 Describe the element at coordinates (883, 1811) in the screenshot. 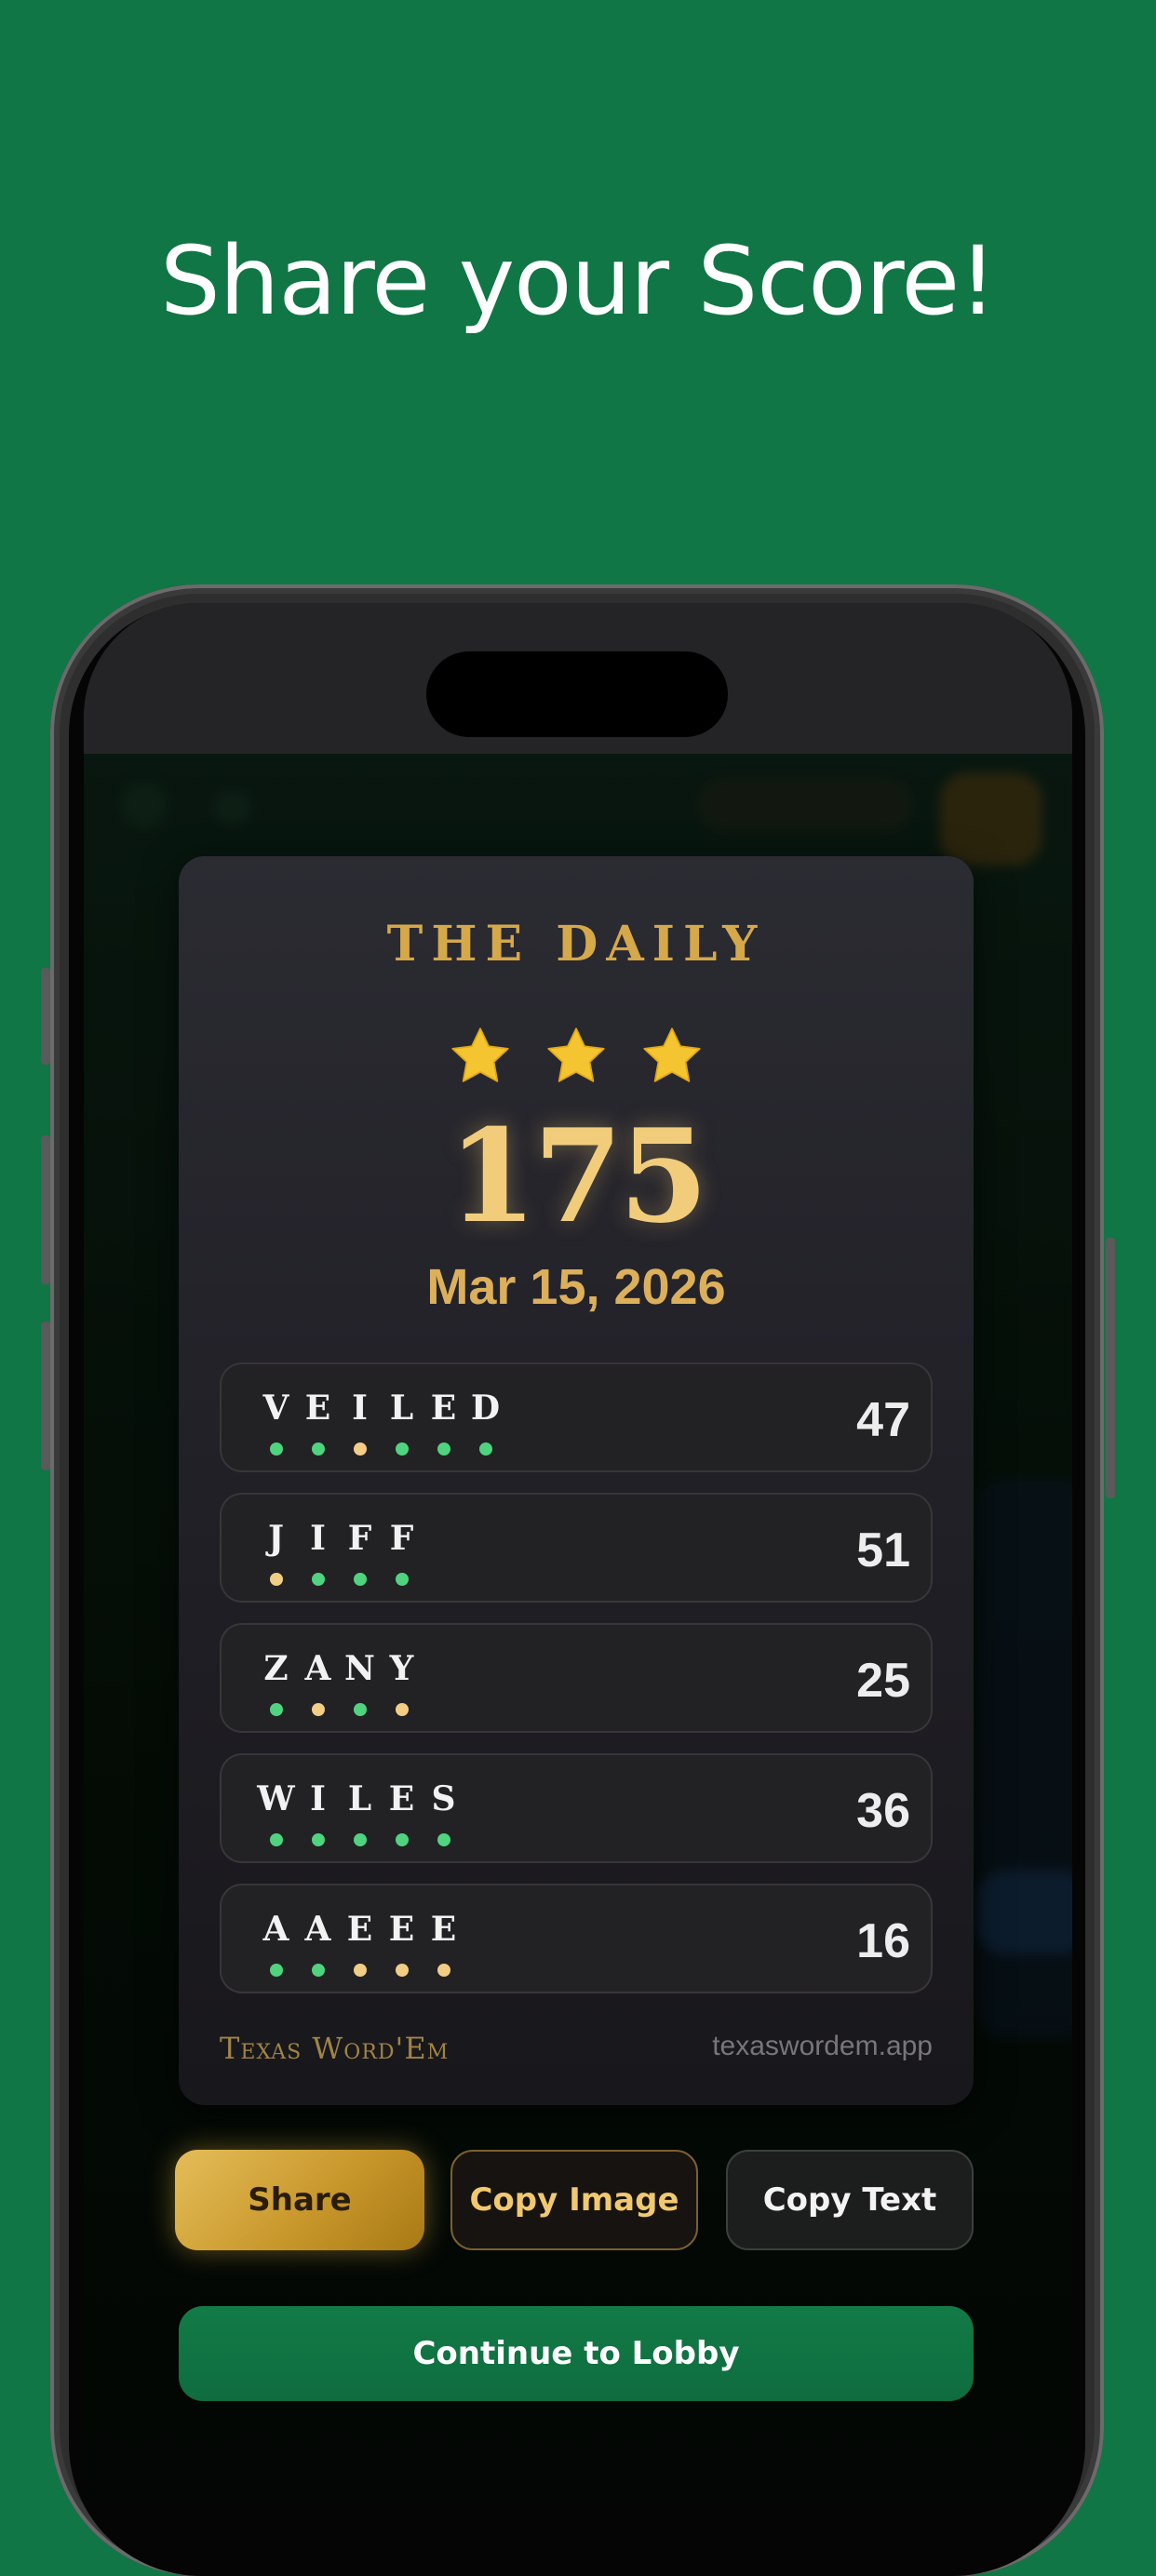

I see `word-score: 36` at that location.